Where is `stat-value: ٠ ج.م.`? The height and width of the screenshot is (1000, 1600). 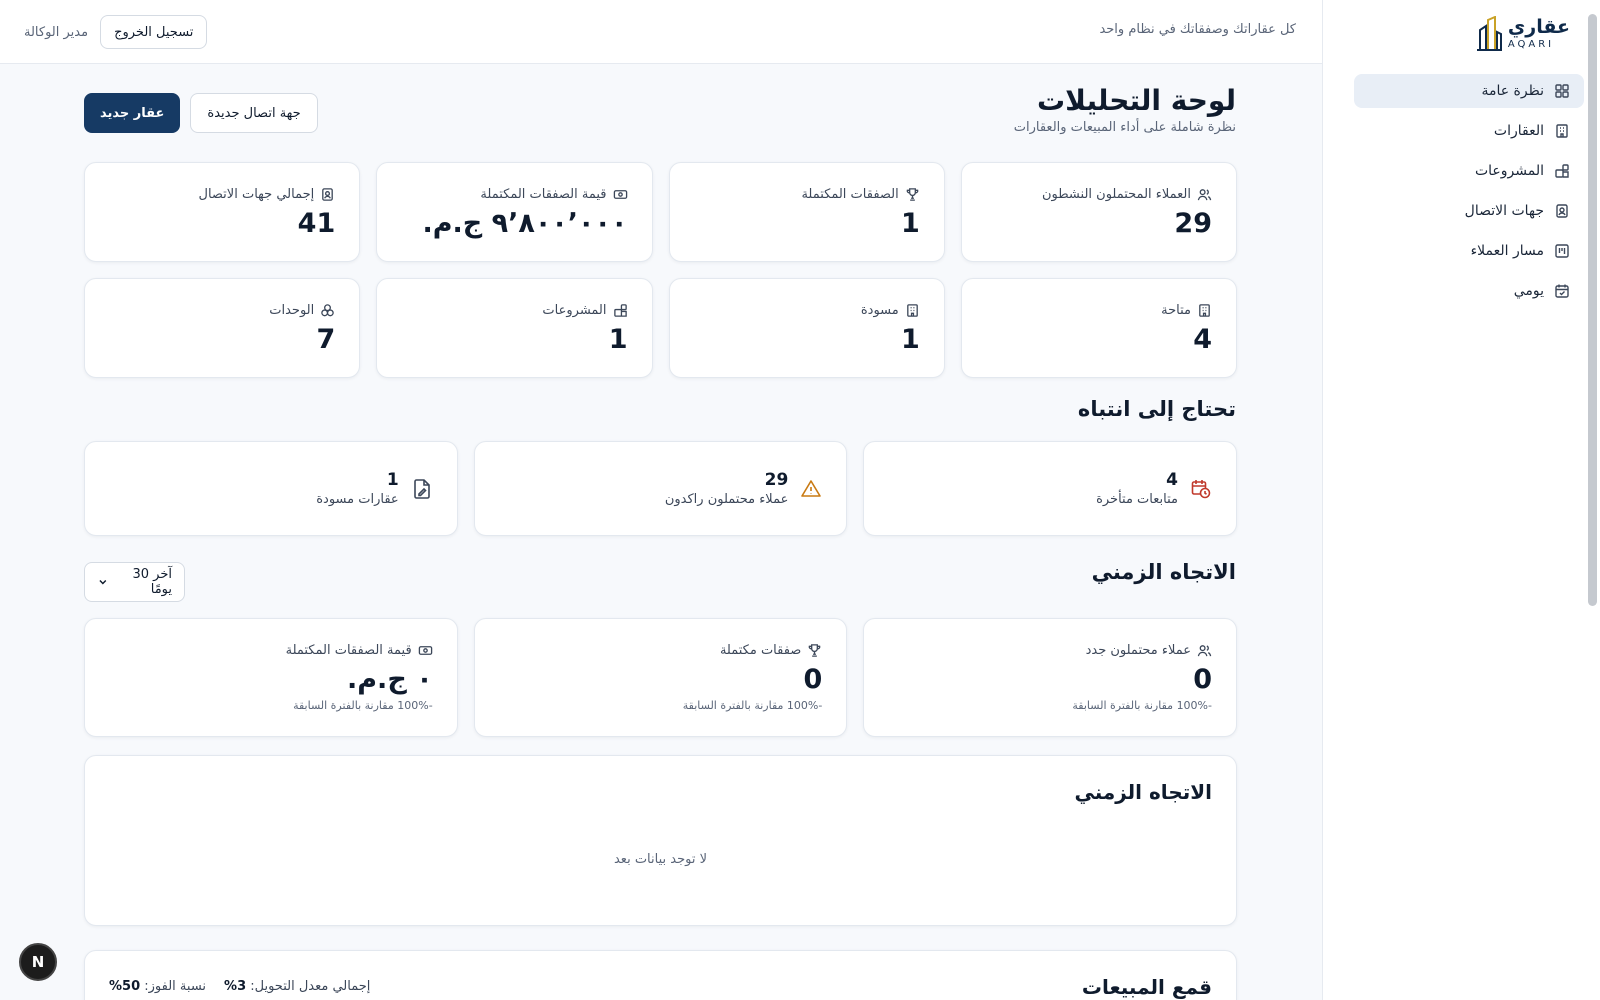 stat-value: ٠ ج.م. is located at coordinates (390, 679).